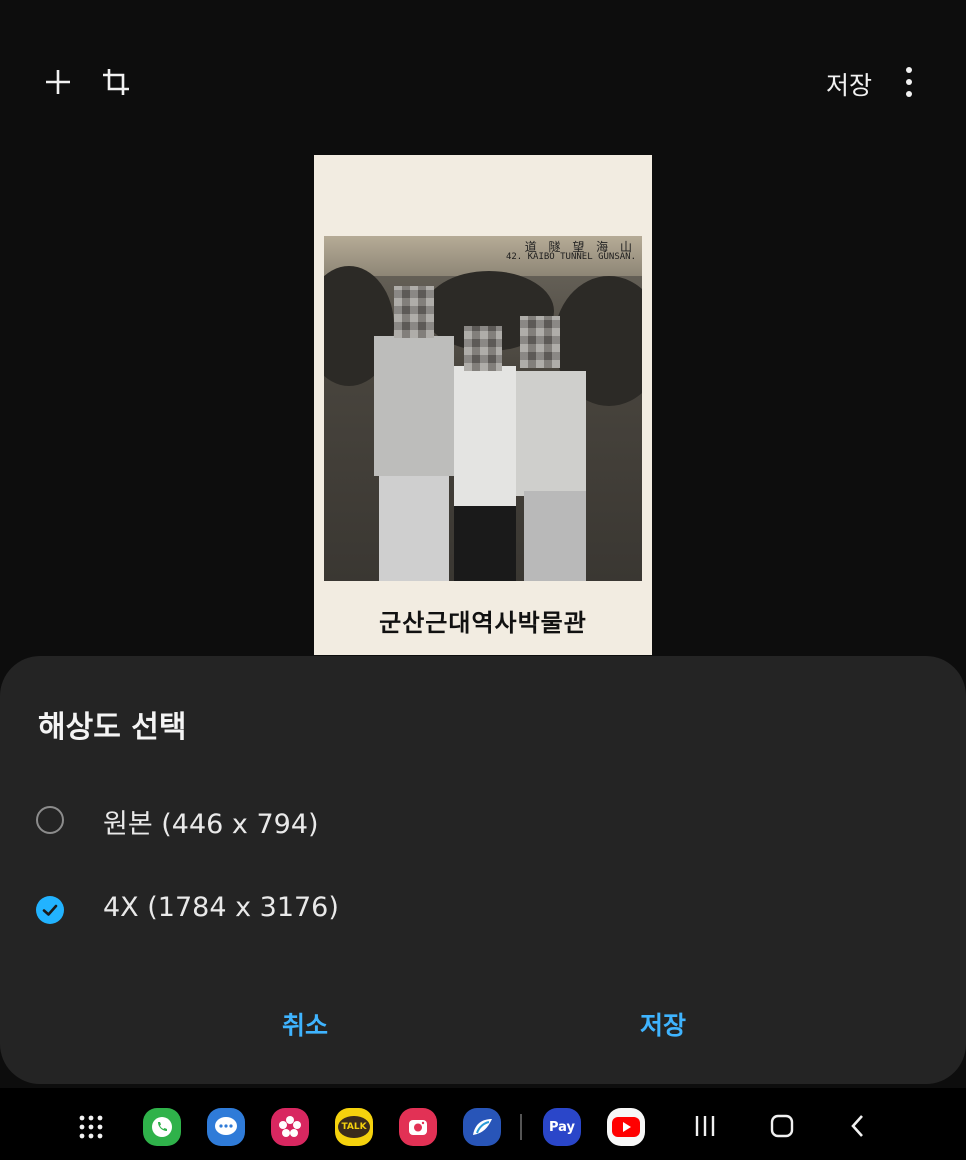 This screenshot has height=1160, width=966. I want to click on photo-caption: 군산근대역사박물관, so click(483, 622).